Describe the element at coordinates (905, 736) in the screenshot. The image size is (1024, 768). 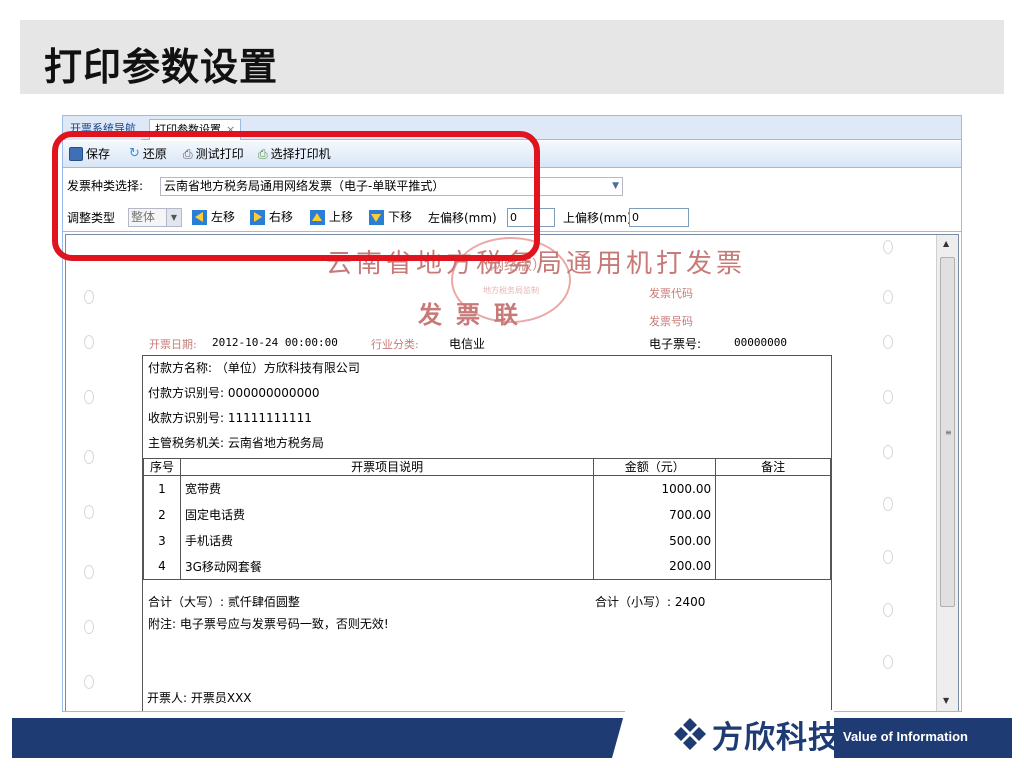
I see `tagline: Value of Information` at that location.